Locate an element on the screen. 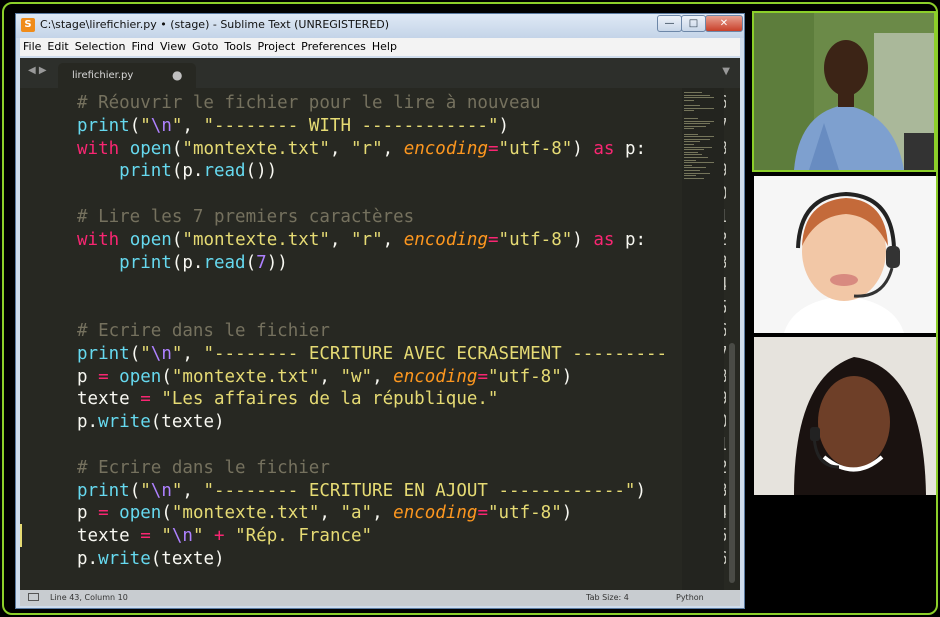 This screenshot has height=617, width=940. menu-file: File is located at coordinates (32, 45).